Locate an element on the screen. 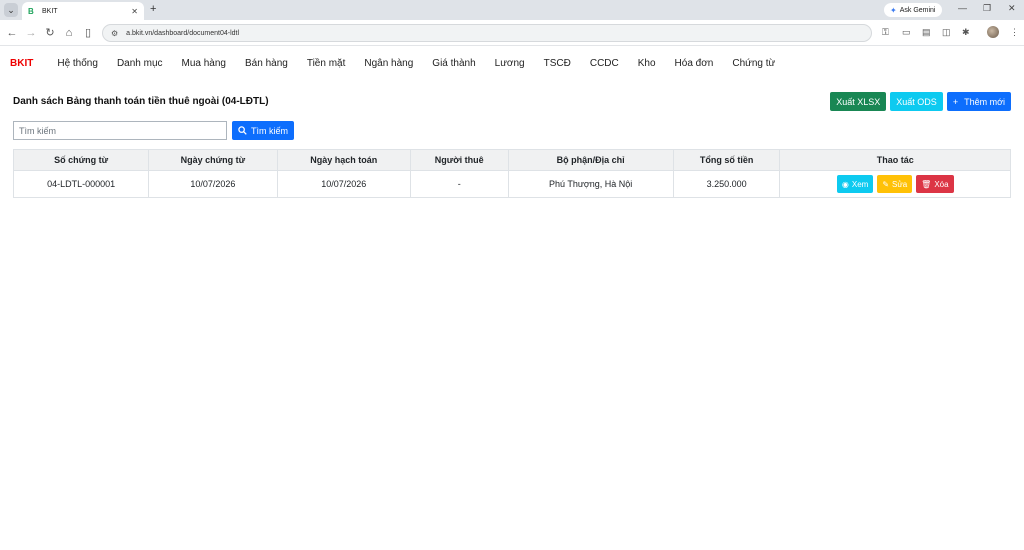 This screenshot has width=1024, height=550. eye-icon: ◉ is located at coordinates (845, 184).